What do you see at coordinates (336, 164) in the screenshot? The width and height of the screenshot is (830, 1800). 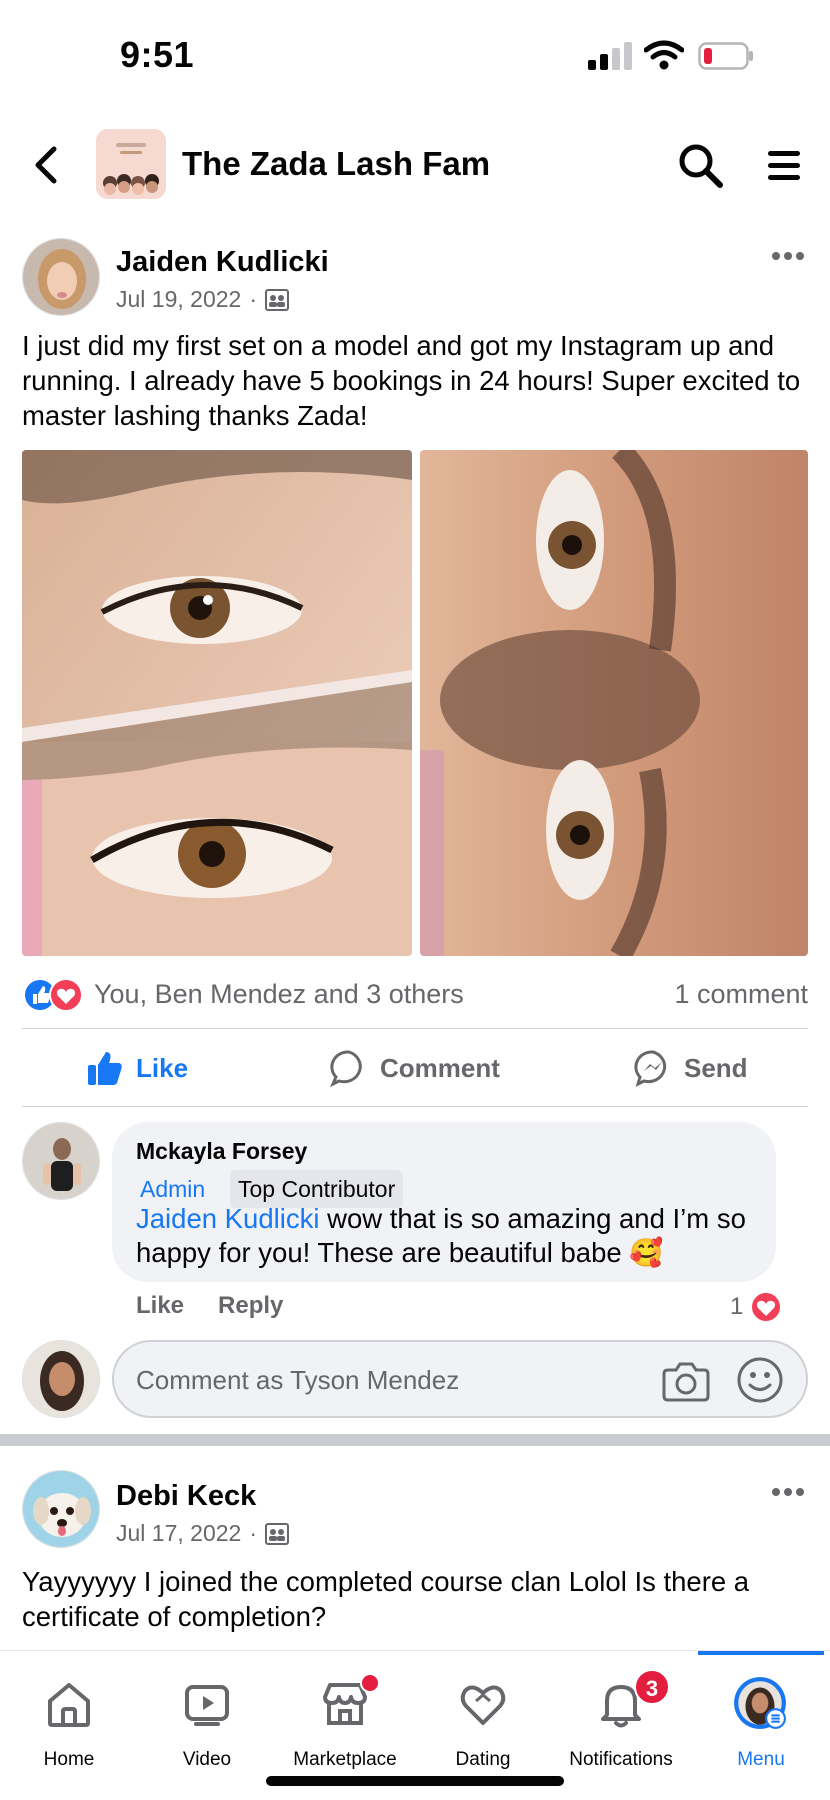 I see `group-title: The Zada Lash Fam` at bounding box center [336, 164].